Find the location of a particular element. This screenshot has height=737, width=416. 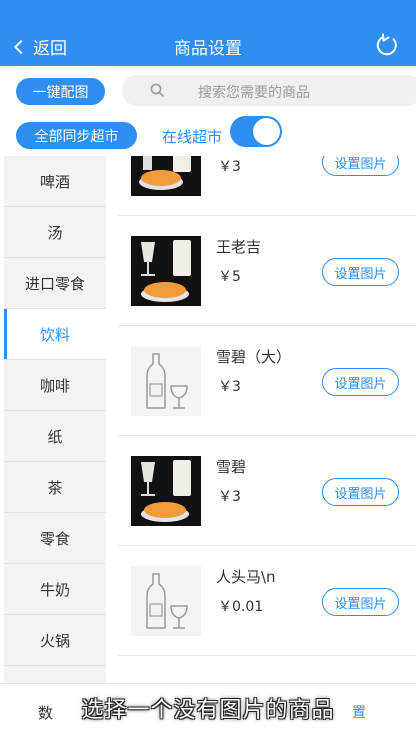

product-price: ￥0.01 is located at coordinates (241, 607).